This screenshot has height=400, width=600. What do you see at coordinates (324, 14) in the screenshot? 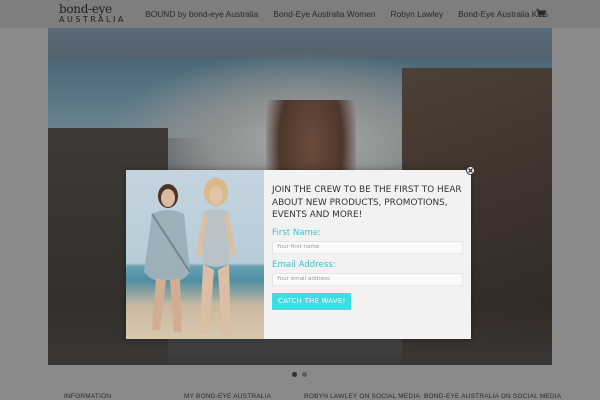
I see `nav-item-women: Bond-Eye Australia Women` at bounding box center [324, 14].